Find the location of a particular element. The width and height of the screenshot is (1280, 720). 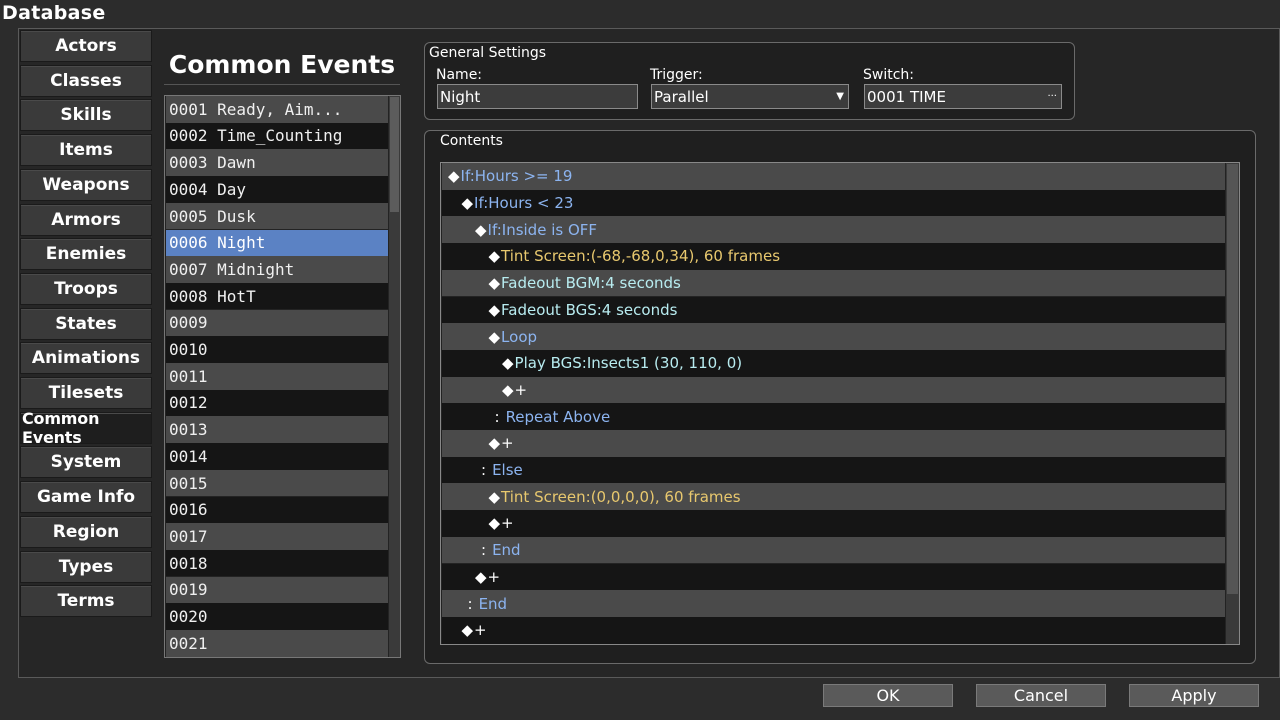

command-row: ◆ Tint Screen:(0,0,0,0), 60 frames is located at coordinates (833, 497).